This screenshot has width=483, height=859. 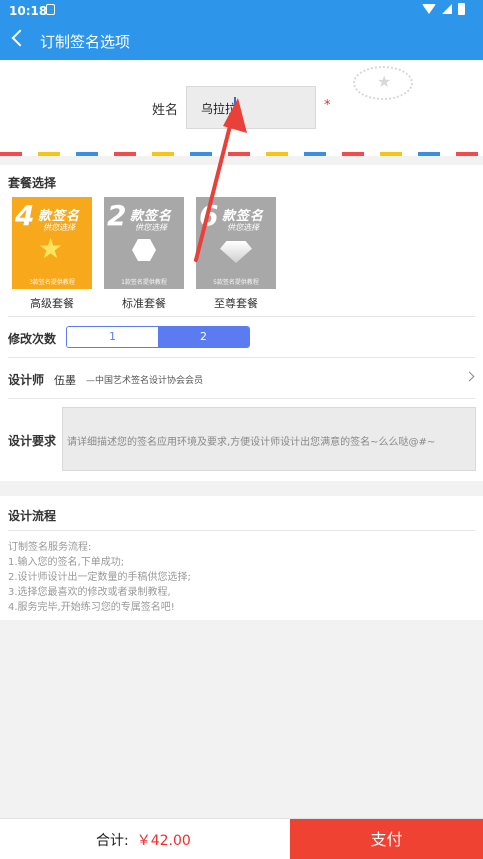 What do you see at coordinates (112, 841) in the screenshot?
I see `total-label: 合计:` at bounding box center [112, 841].